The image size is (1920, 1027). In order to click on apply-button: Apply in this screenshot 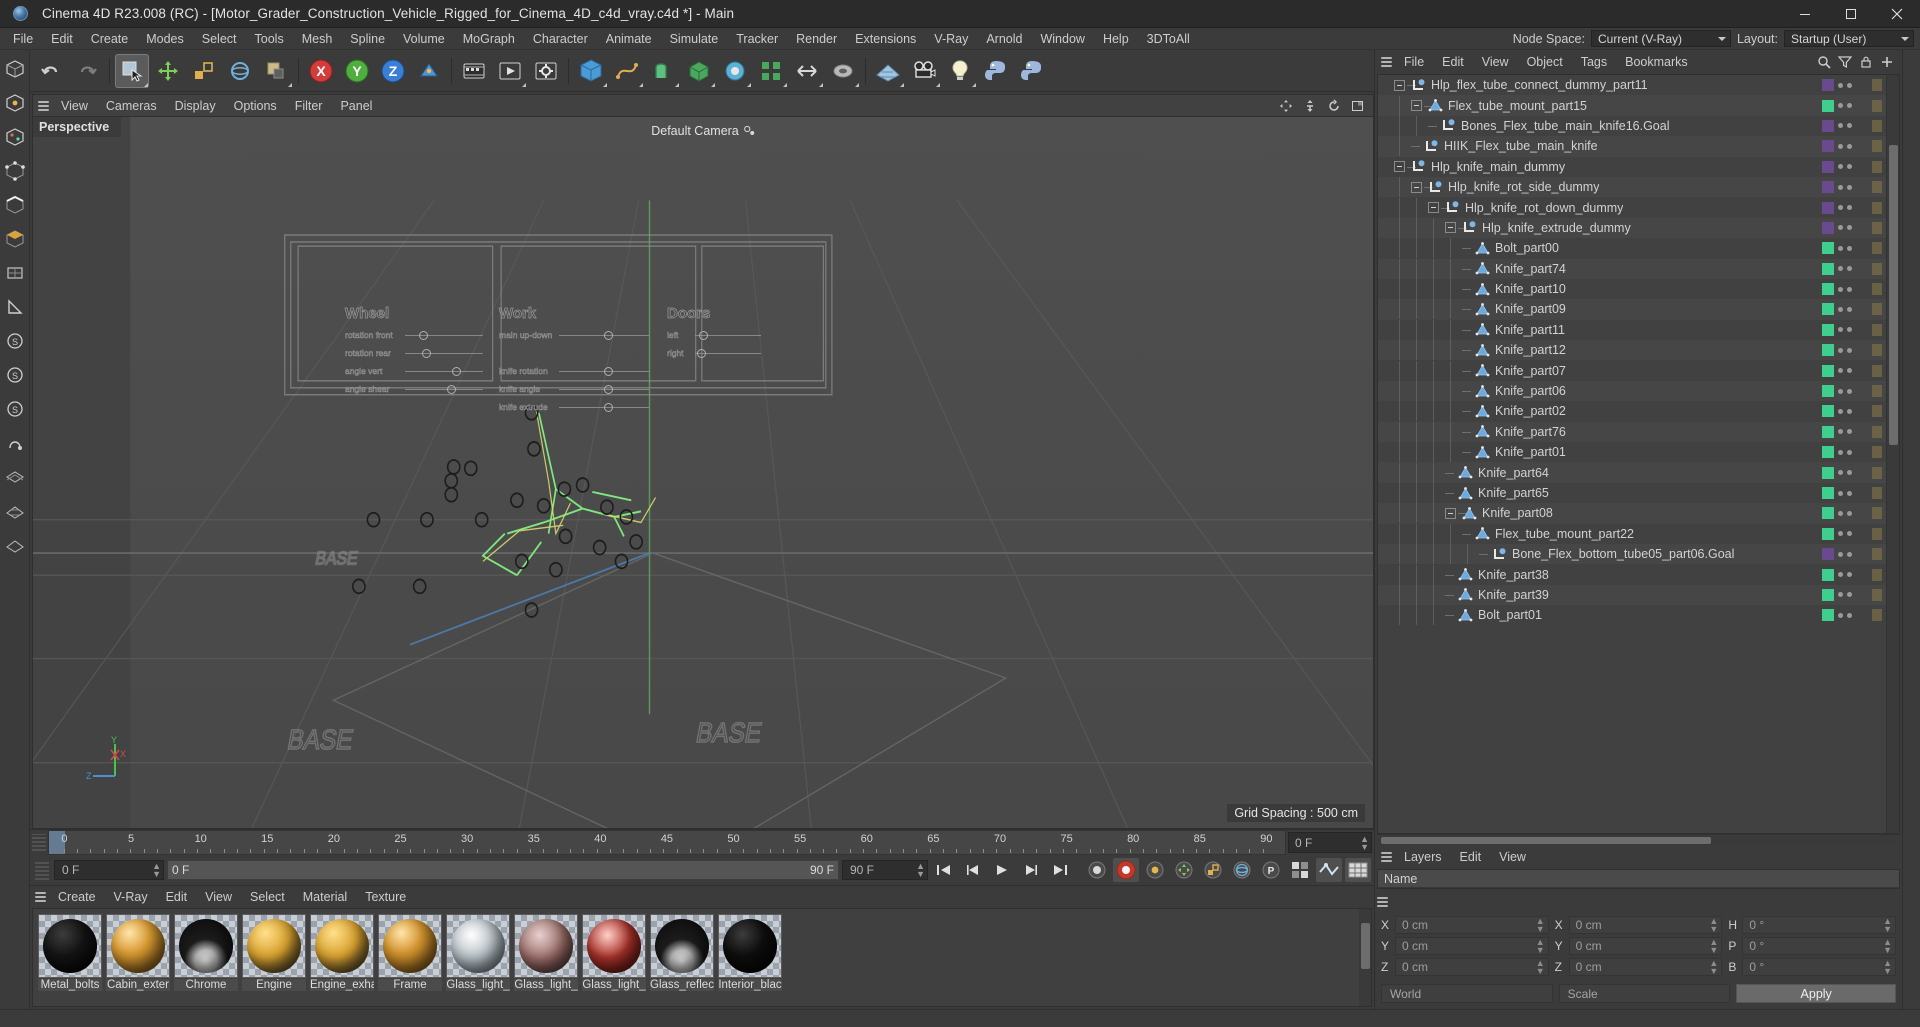, I will do `click(1816, 993)`.